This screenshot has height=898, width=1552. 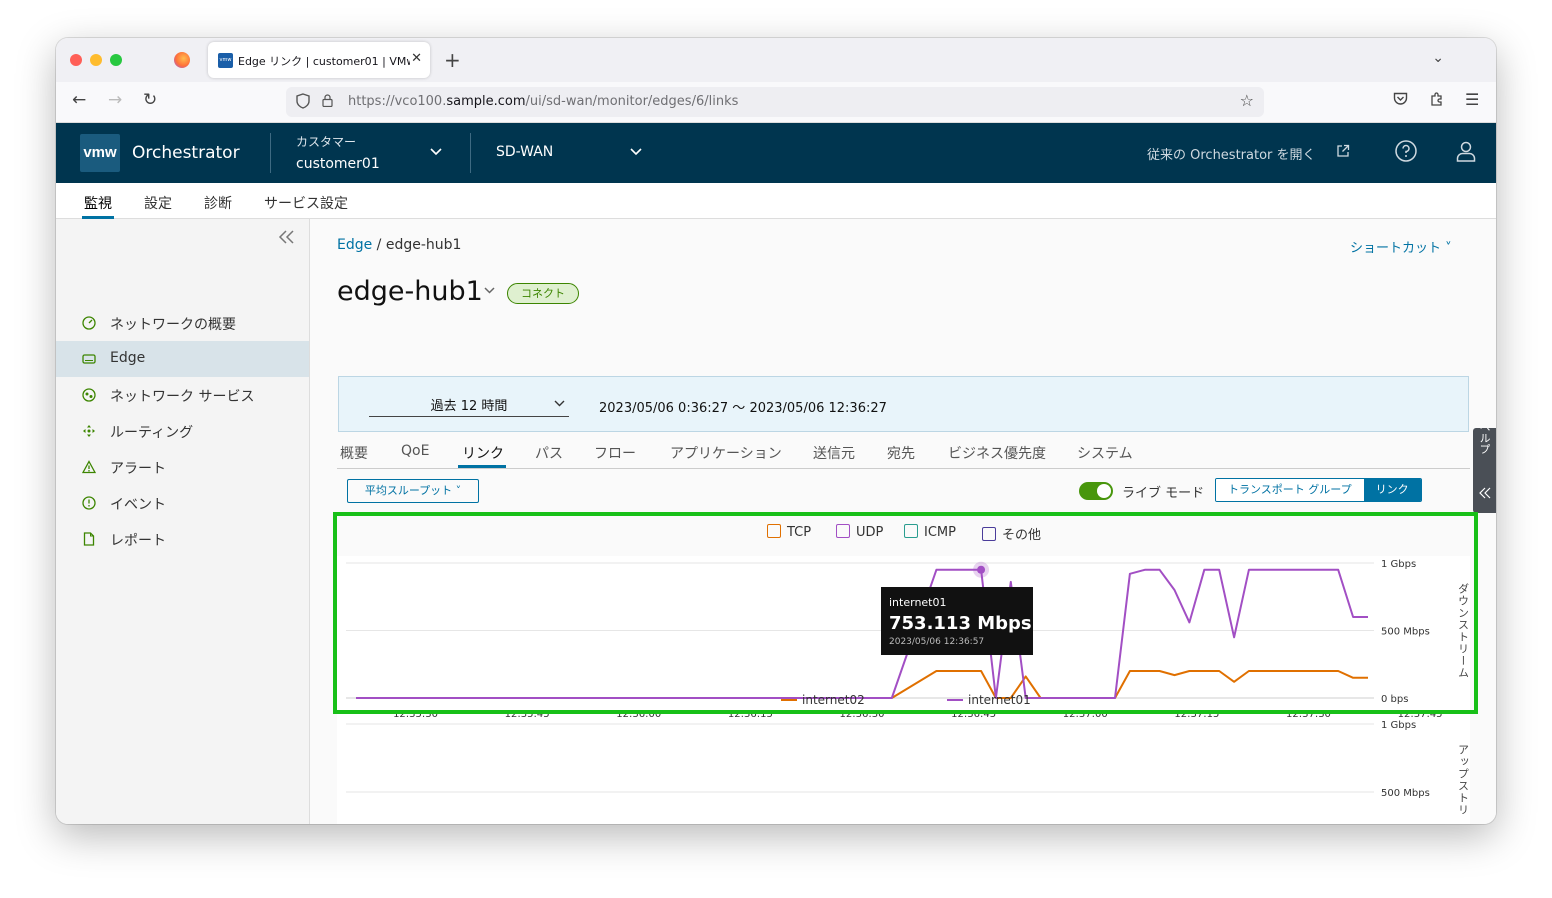 What do you see at coordinates (218, 203) in the screenshot?
I see `nav-diagnostics: 診断` at bounding box center [218, 203].